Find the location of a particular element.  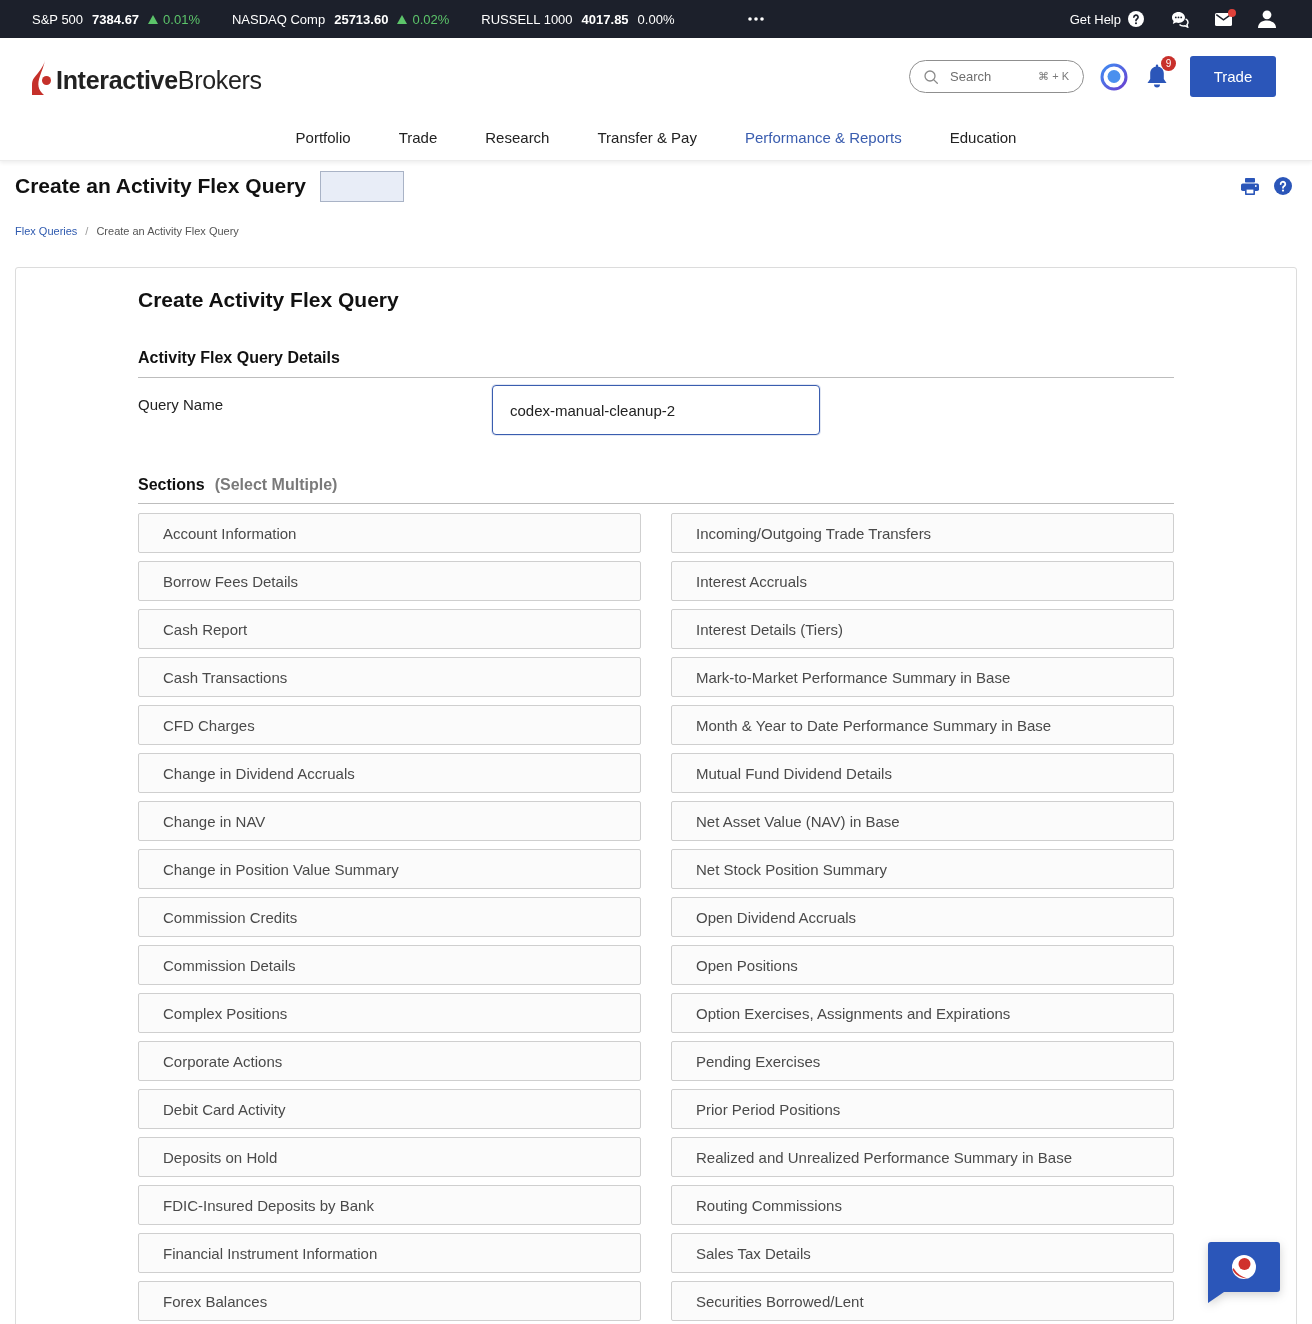

index-name: S&P 500 is located at coordinates (58, 19).